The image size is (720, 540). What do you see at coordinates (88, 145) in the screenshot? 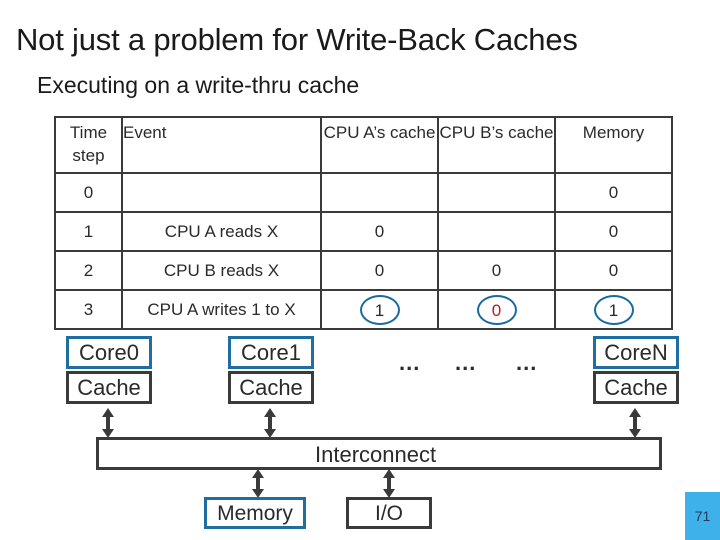
I see `header-time-step: Time step` at bounding box center [88, 145].